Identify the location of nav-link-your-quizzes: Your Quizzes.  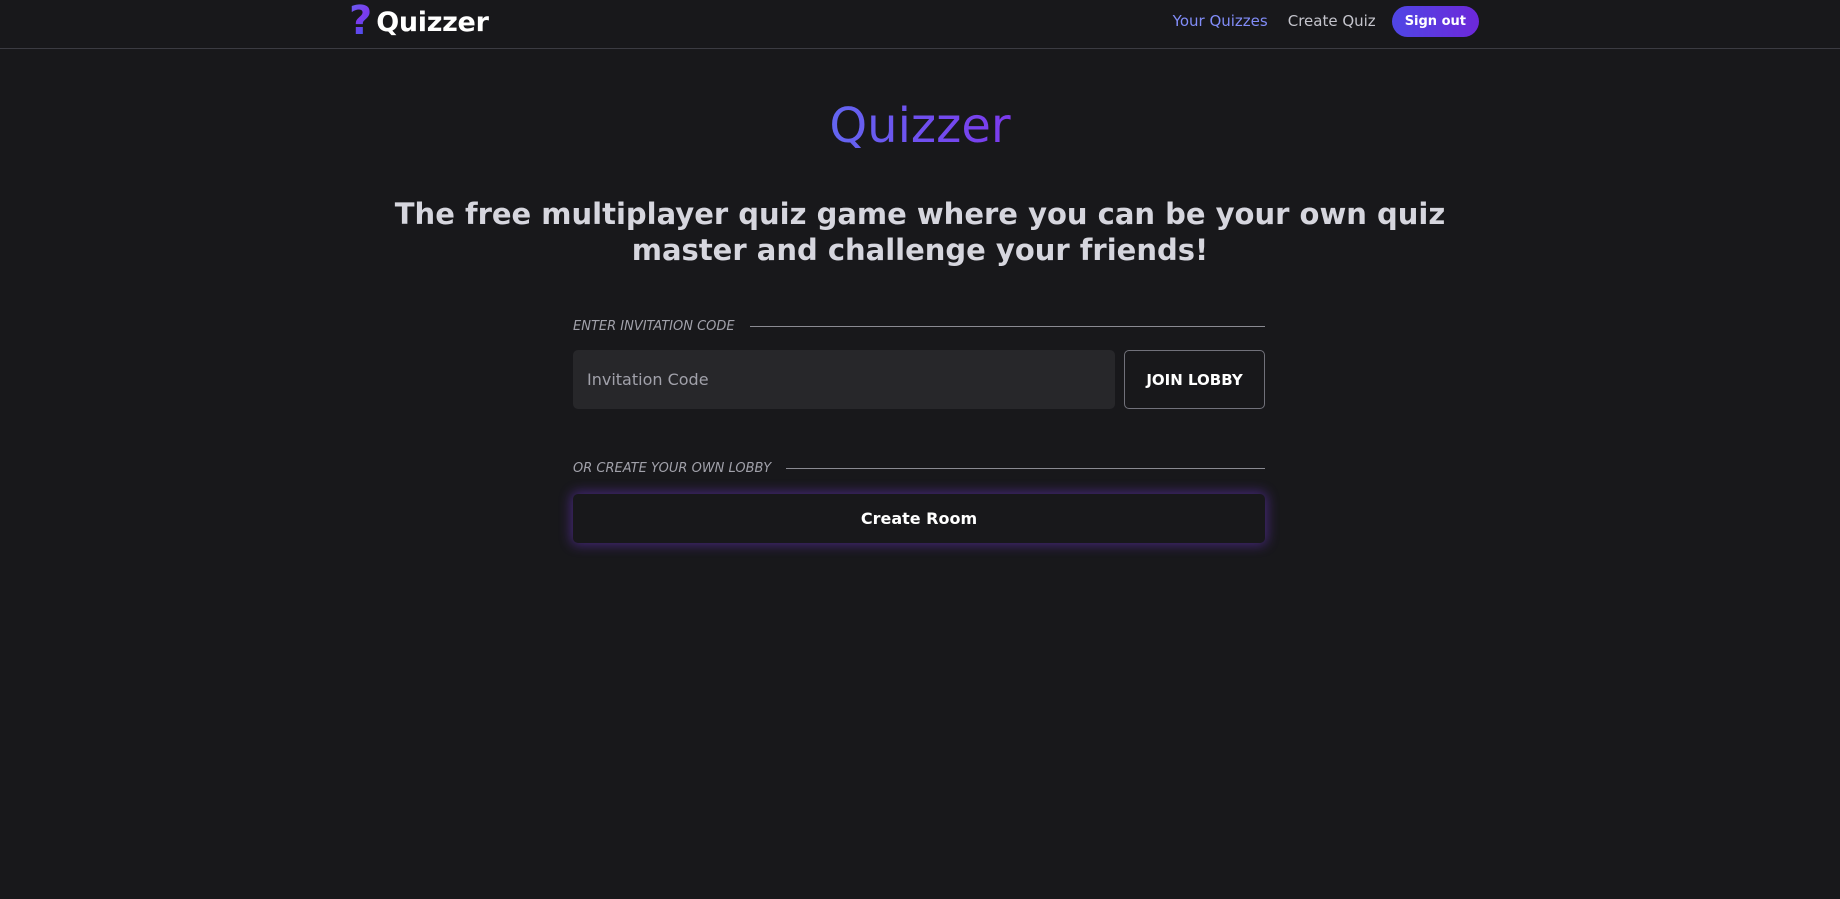
(1220, 21).